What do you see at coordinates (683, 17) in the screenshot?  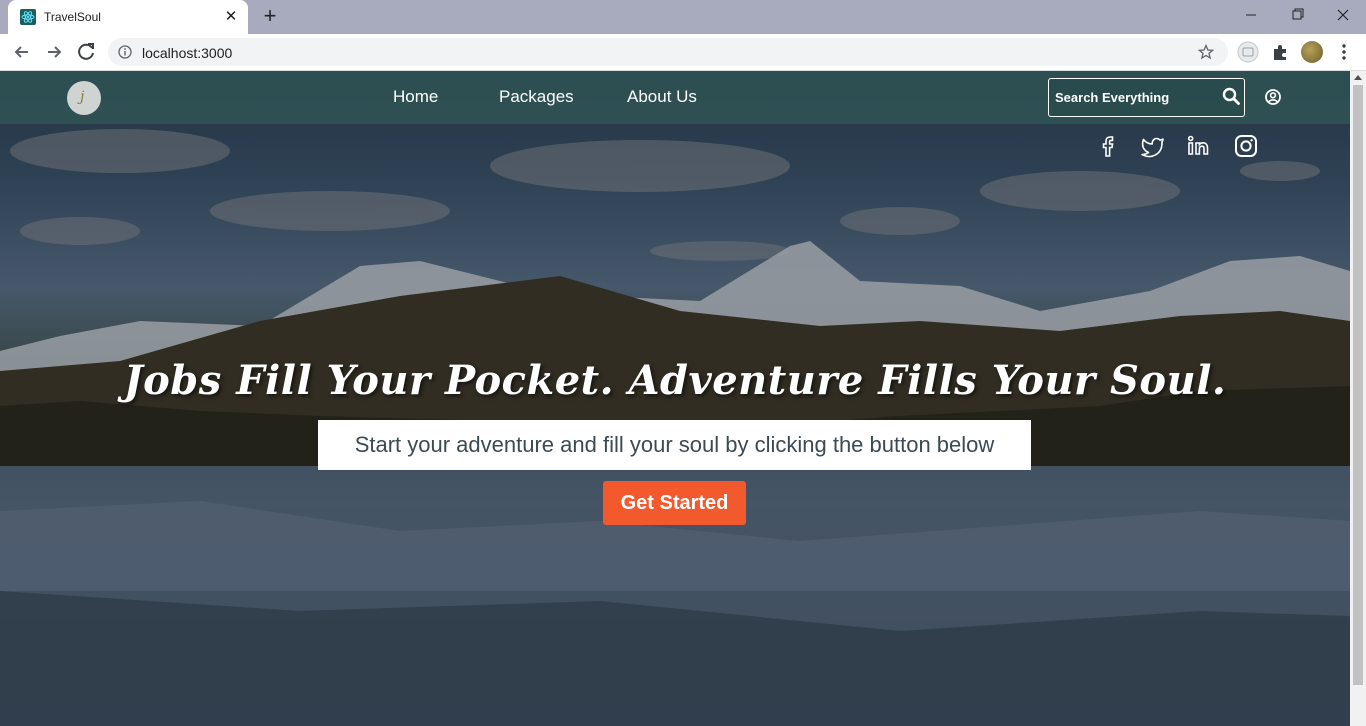 I see `browser-tabstrip: TravelSoul ✕ +` at bounding box center [683, 17].